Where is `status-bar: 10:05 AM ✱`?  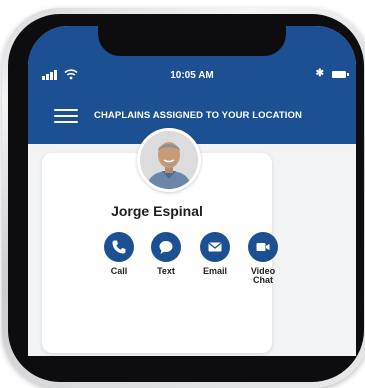 status-bar: 10:05 AM ✱ is located at coordinates (192, 77).